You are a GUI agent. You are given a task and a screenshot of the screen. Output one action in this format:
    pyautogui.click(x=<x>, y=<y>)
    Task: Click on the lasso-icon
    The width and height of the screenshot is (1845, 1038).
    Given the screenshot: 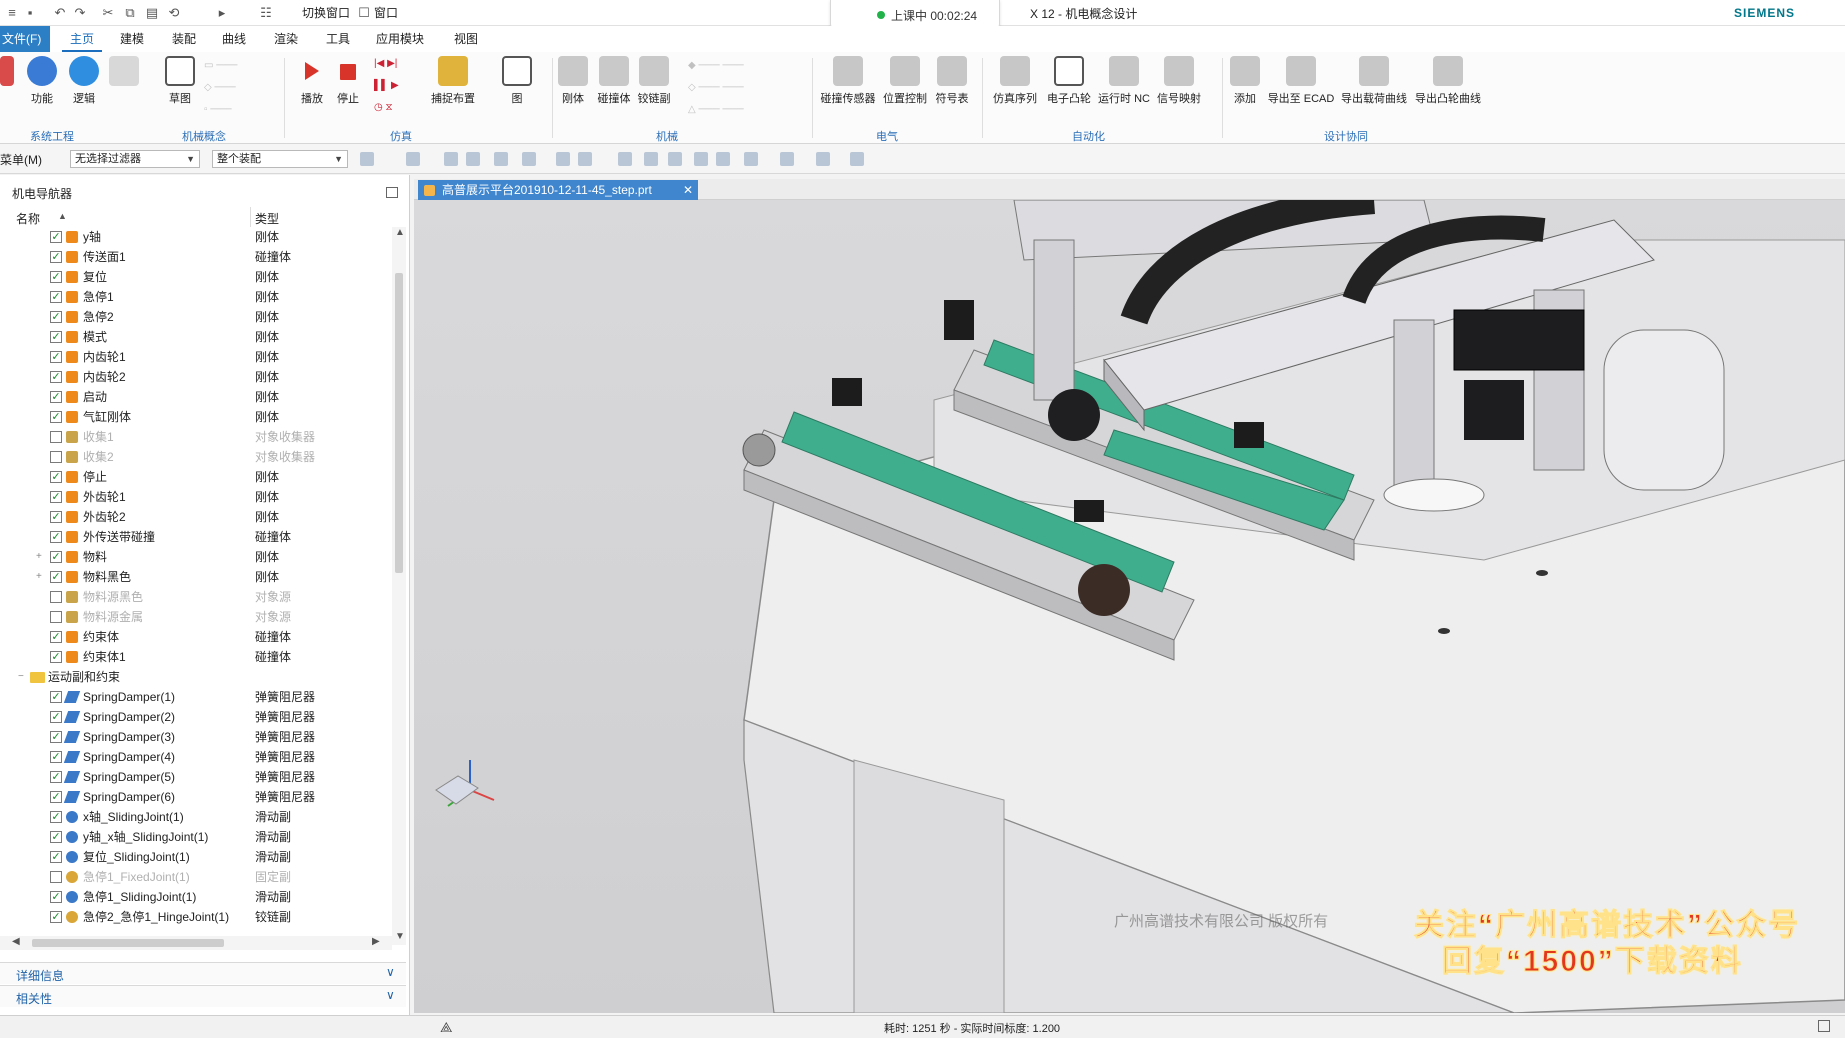 What is the action you would take?
    pyautogui.click(x=529, y=159)
    